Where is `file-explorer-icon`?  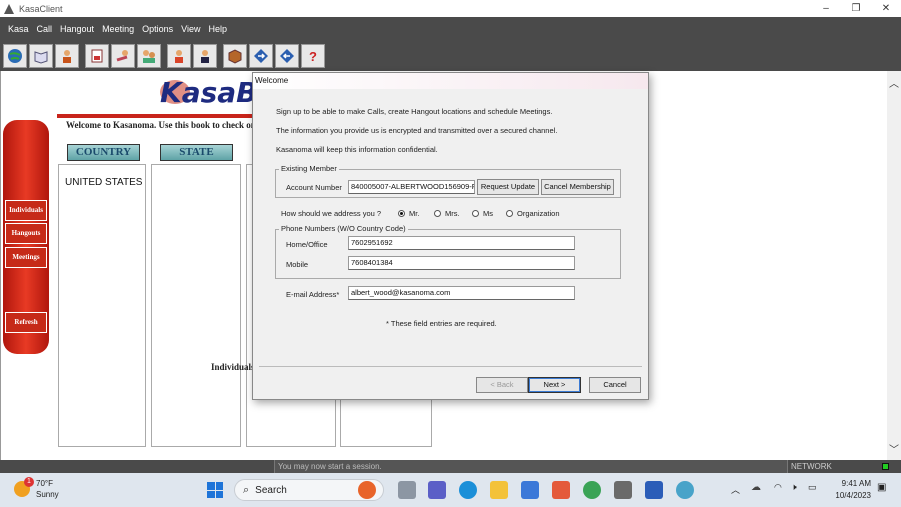 file-explorer-icon is located at coordinates (499, 490).